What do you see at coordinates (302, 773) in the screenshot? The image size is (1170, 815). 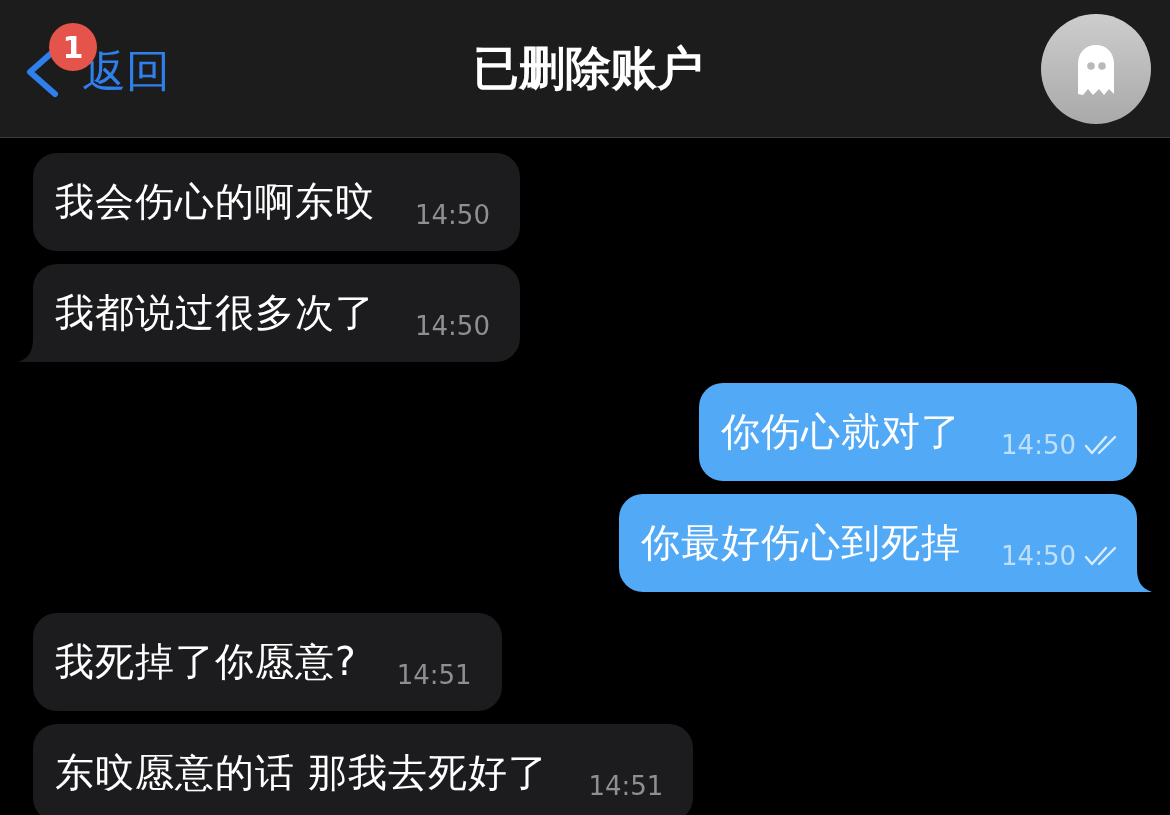 I see `message-text: 东旼愿意的话 那我去死好了` at bounding box center [302, 773].